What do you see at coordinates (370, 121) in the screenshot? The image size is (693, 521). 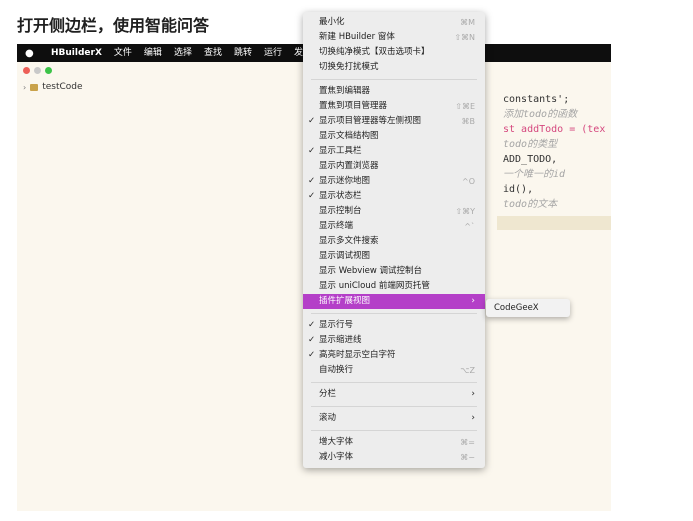 I see `view-menu-item-label: 显示项目管理器等左侧视图` at bounding box center [370, 121].